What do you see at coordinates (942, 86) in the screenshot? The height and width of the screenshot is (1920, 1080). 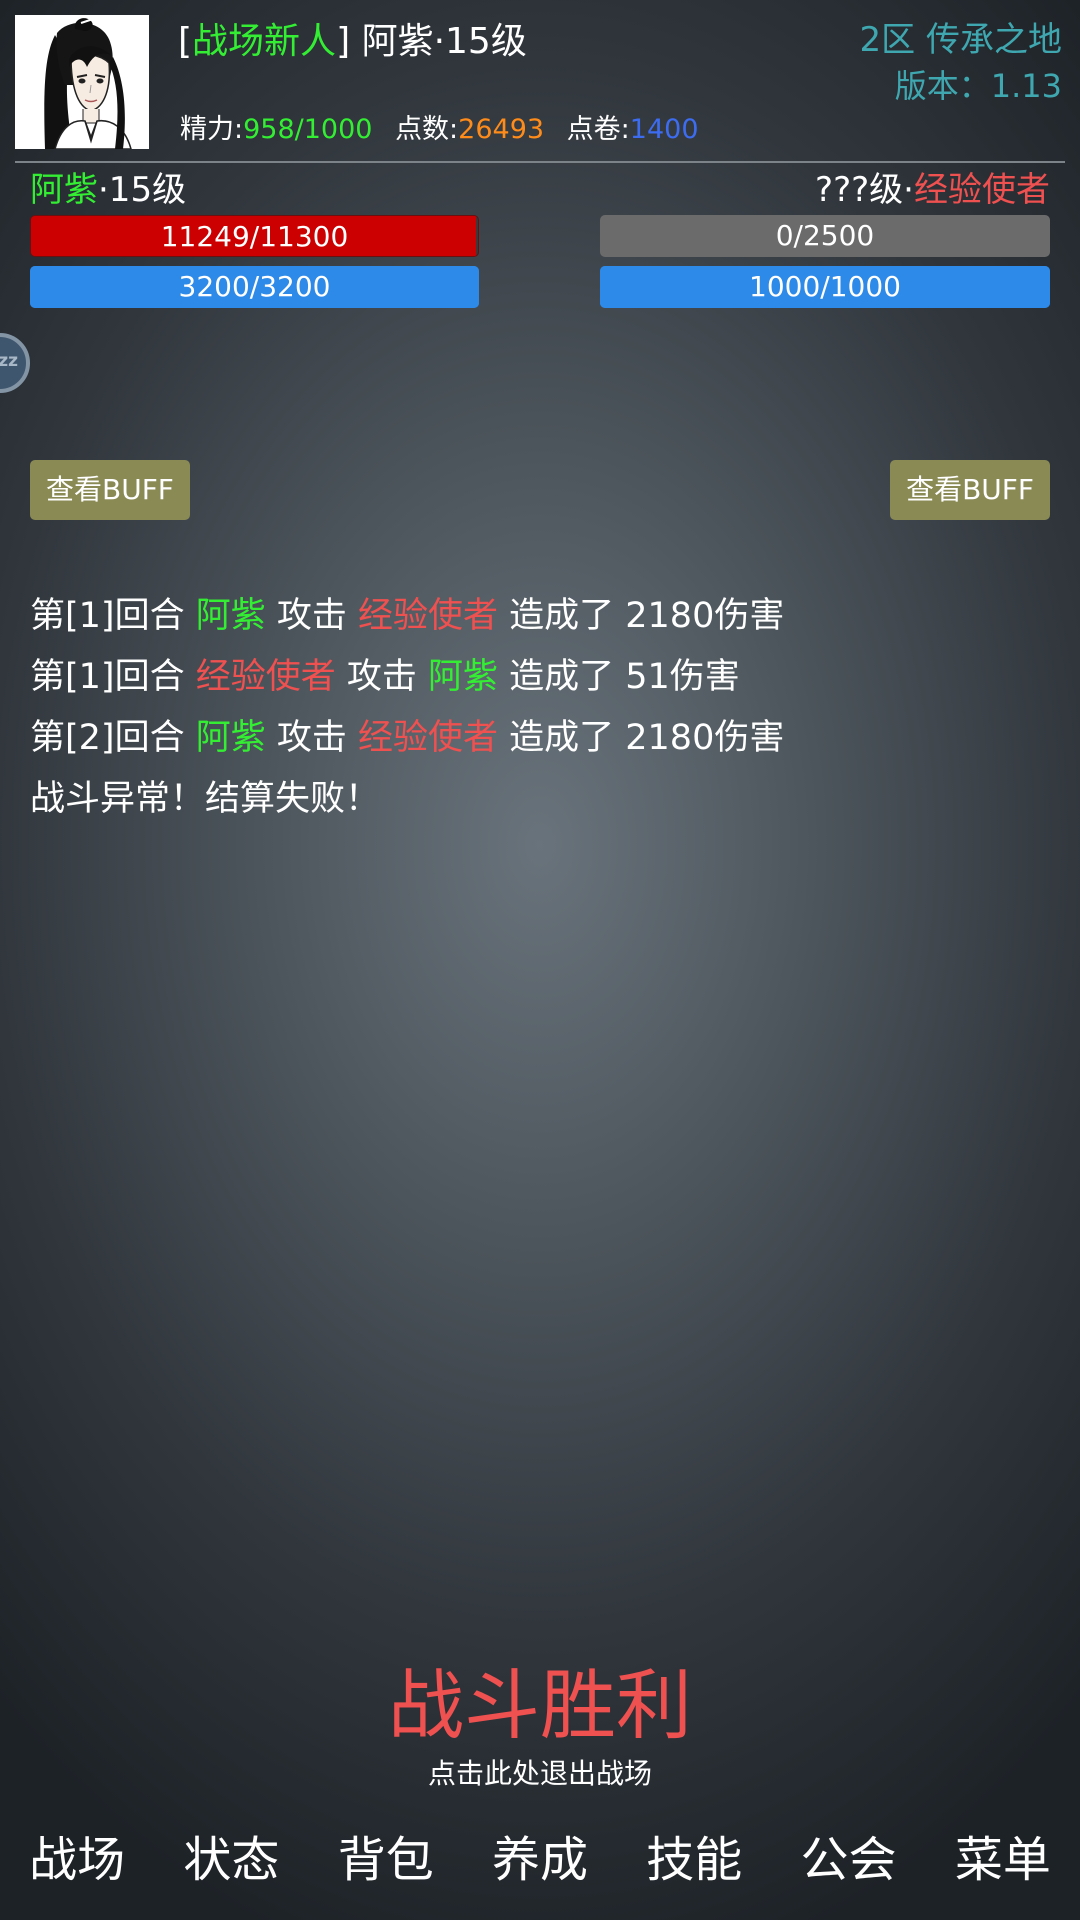 I see `version-label: 版本：` at bounding box center [942, 86].